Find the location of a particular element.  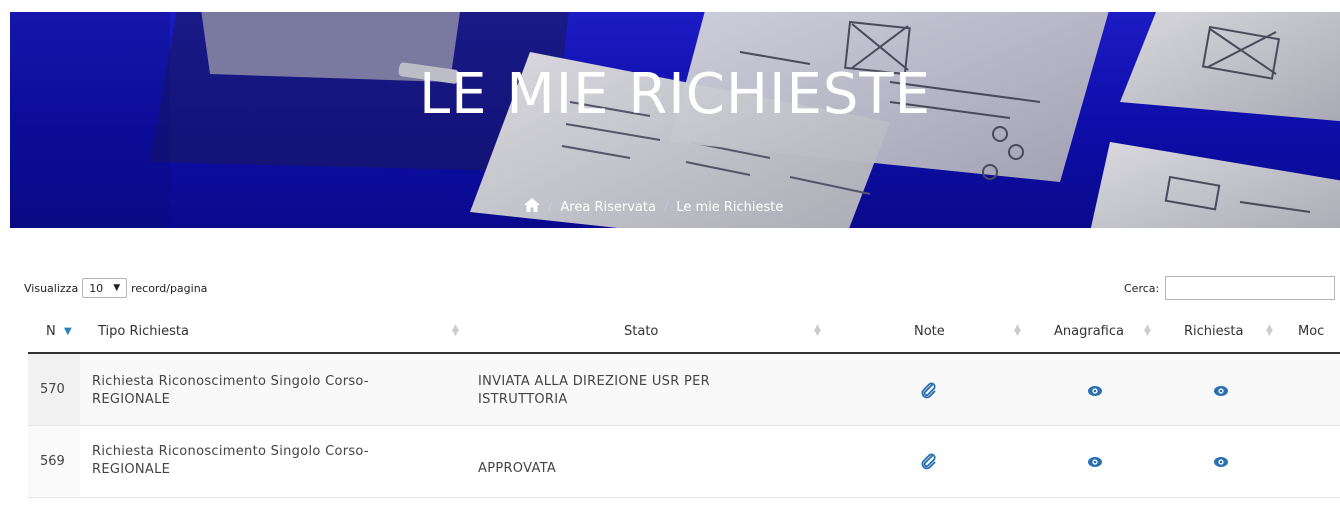

show-label: Visualizza is located at coordinates (51, 288).